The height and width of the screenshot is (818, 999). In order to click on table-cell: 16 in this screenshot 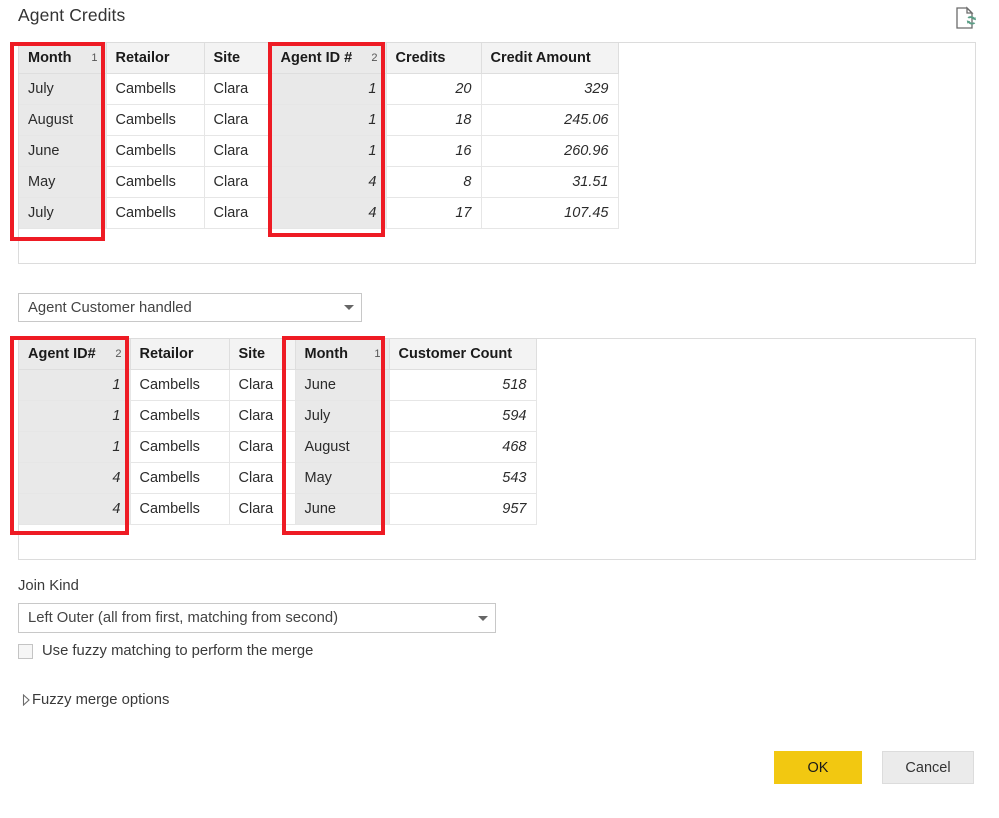, I will do `click(434, 151)`.